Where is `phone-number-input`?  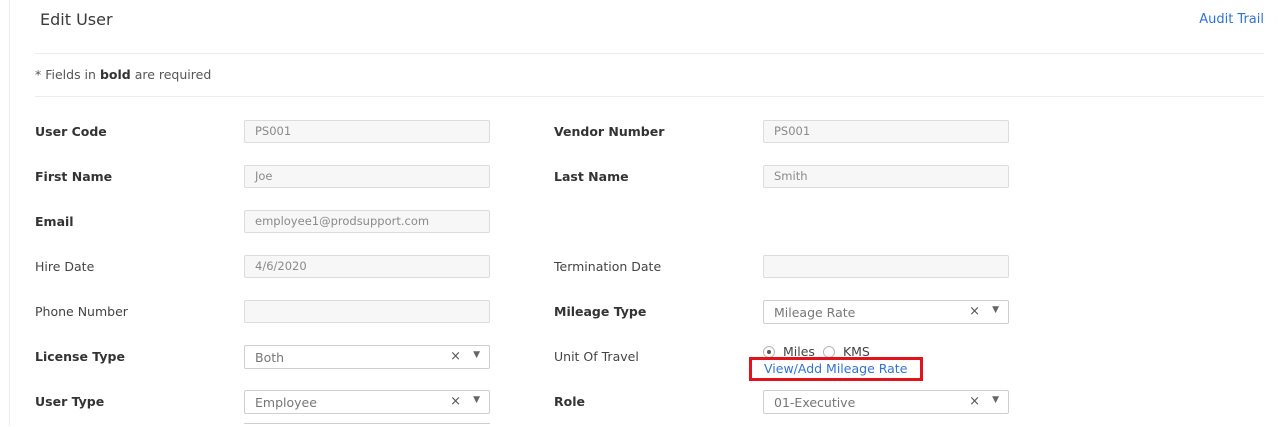 phone-number-input is located at coordinates (367, 311).